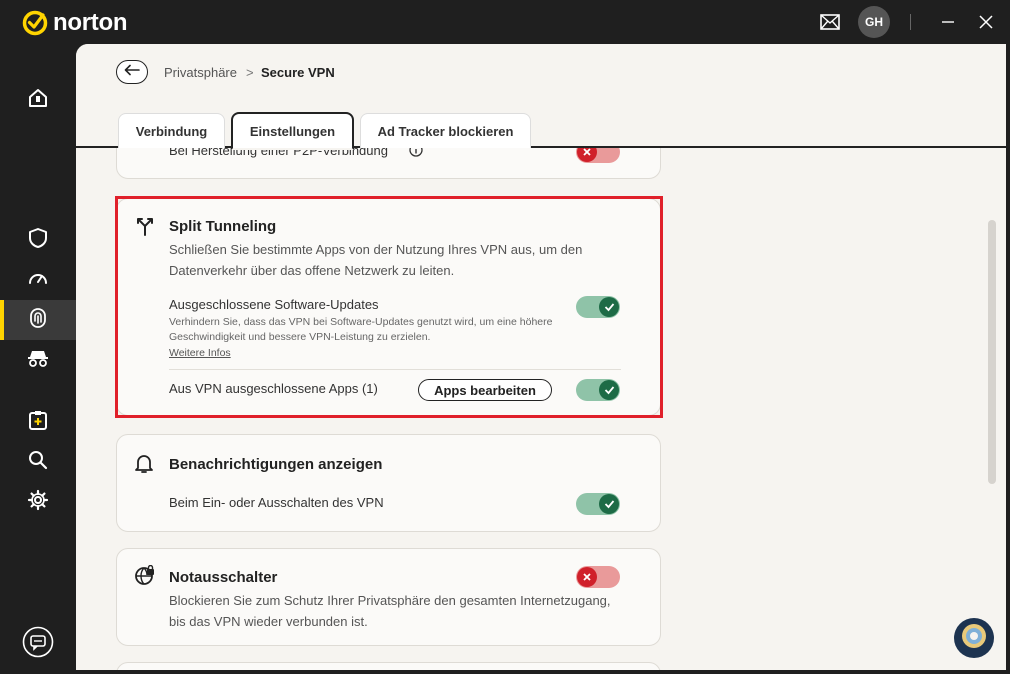  Describe the element at coordinates (830, 22) in the screenshot. I see `mail-icon` at that location.